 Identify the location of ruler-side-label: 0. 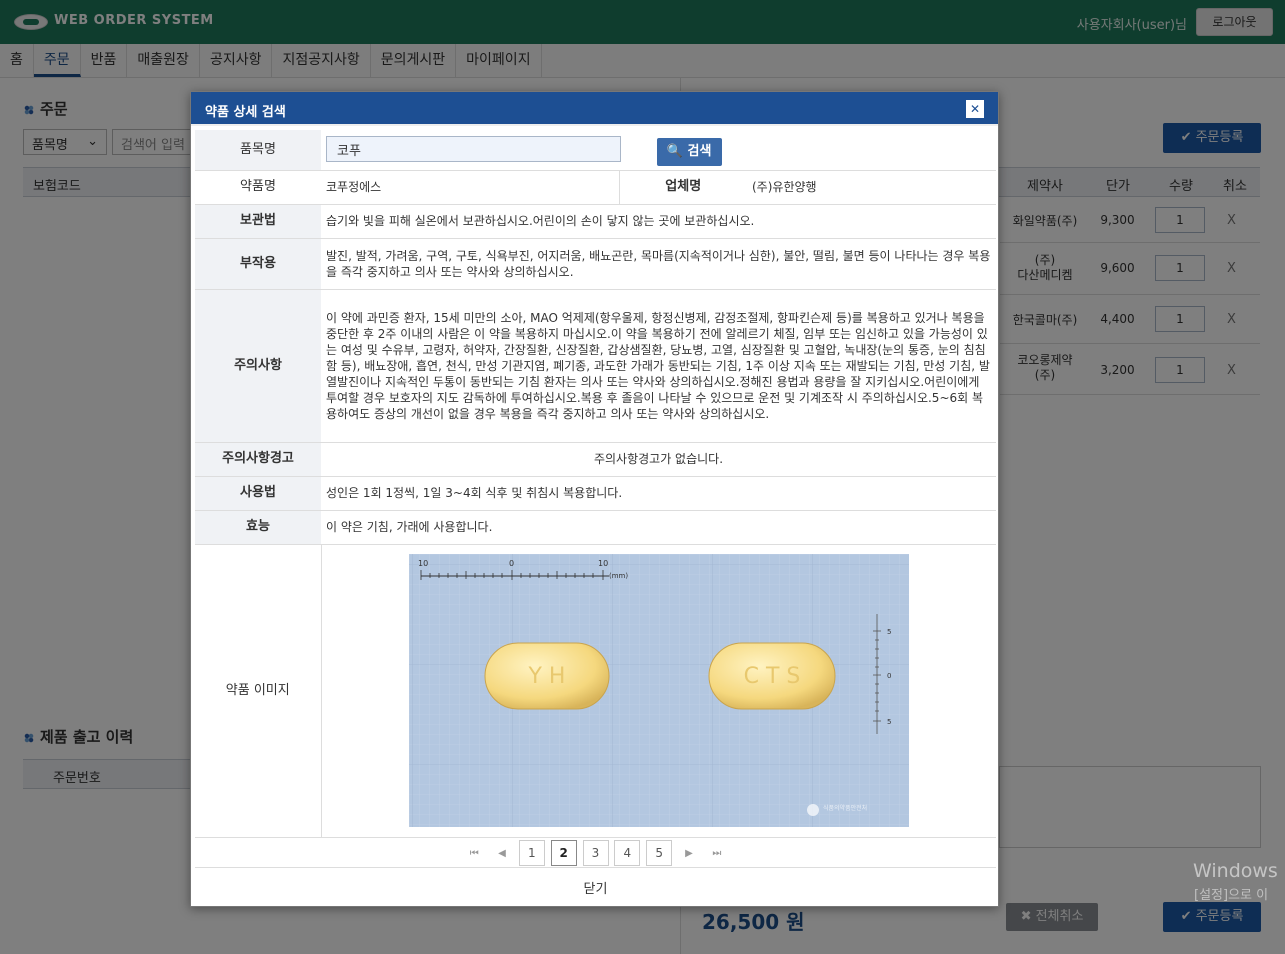
(889, 676).